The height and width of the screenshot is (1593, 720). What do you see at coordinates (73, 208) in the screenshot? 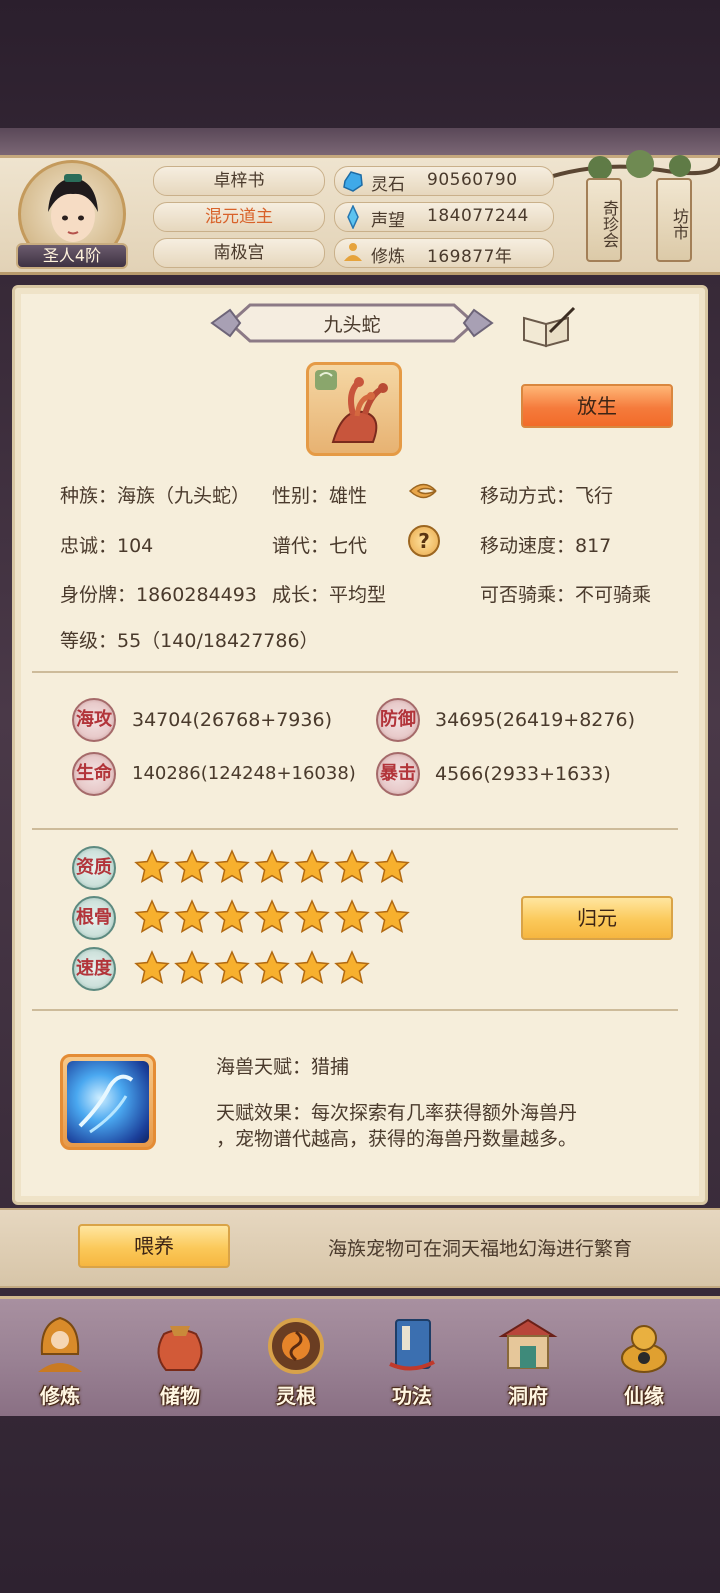
I see `avatar-portrait-icon` at bounding box center [73, 208].